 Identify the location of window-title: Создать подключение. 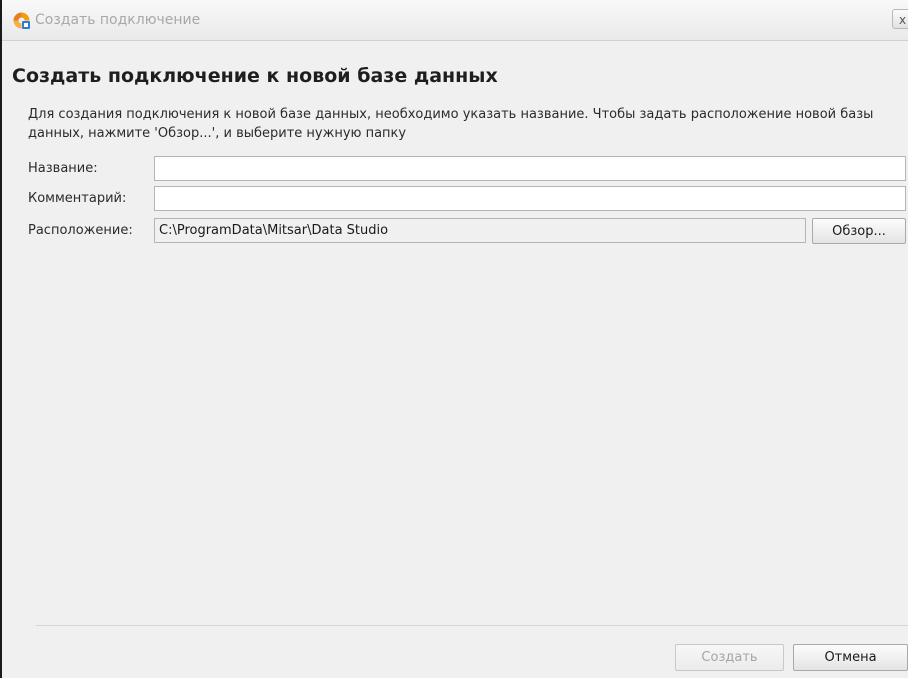
(118, 20).